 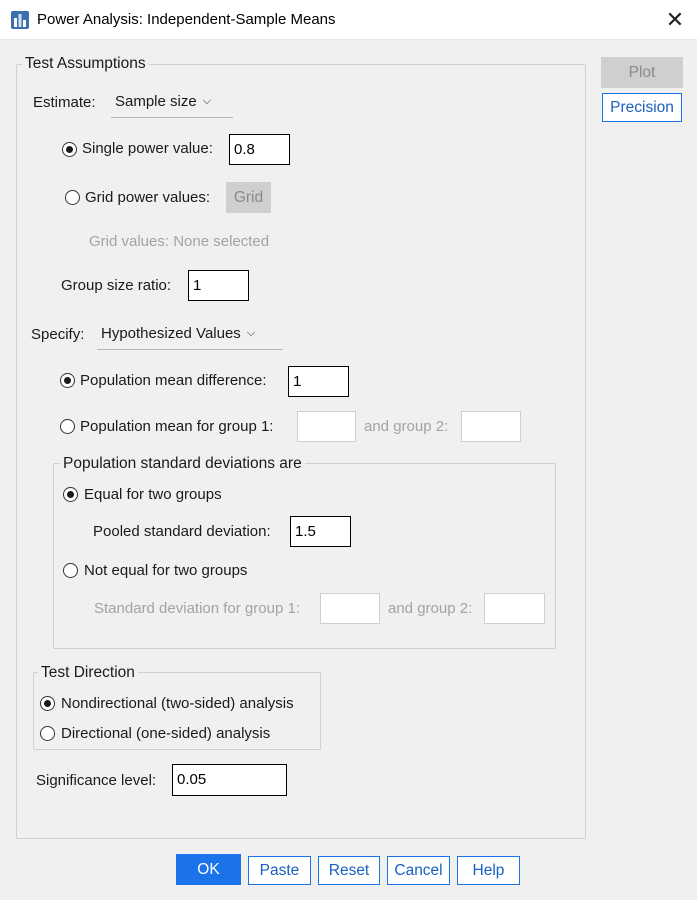 I want to click on close-icon: ✕, so click(x=675, y=20).